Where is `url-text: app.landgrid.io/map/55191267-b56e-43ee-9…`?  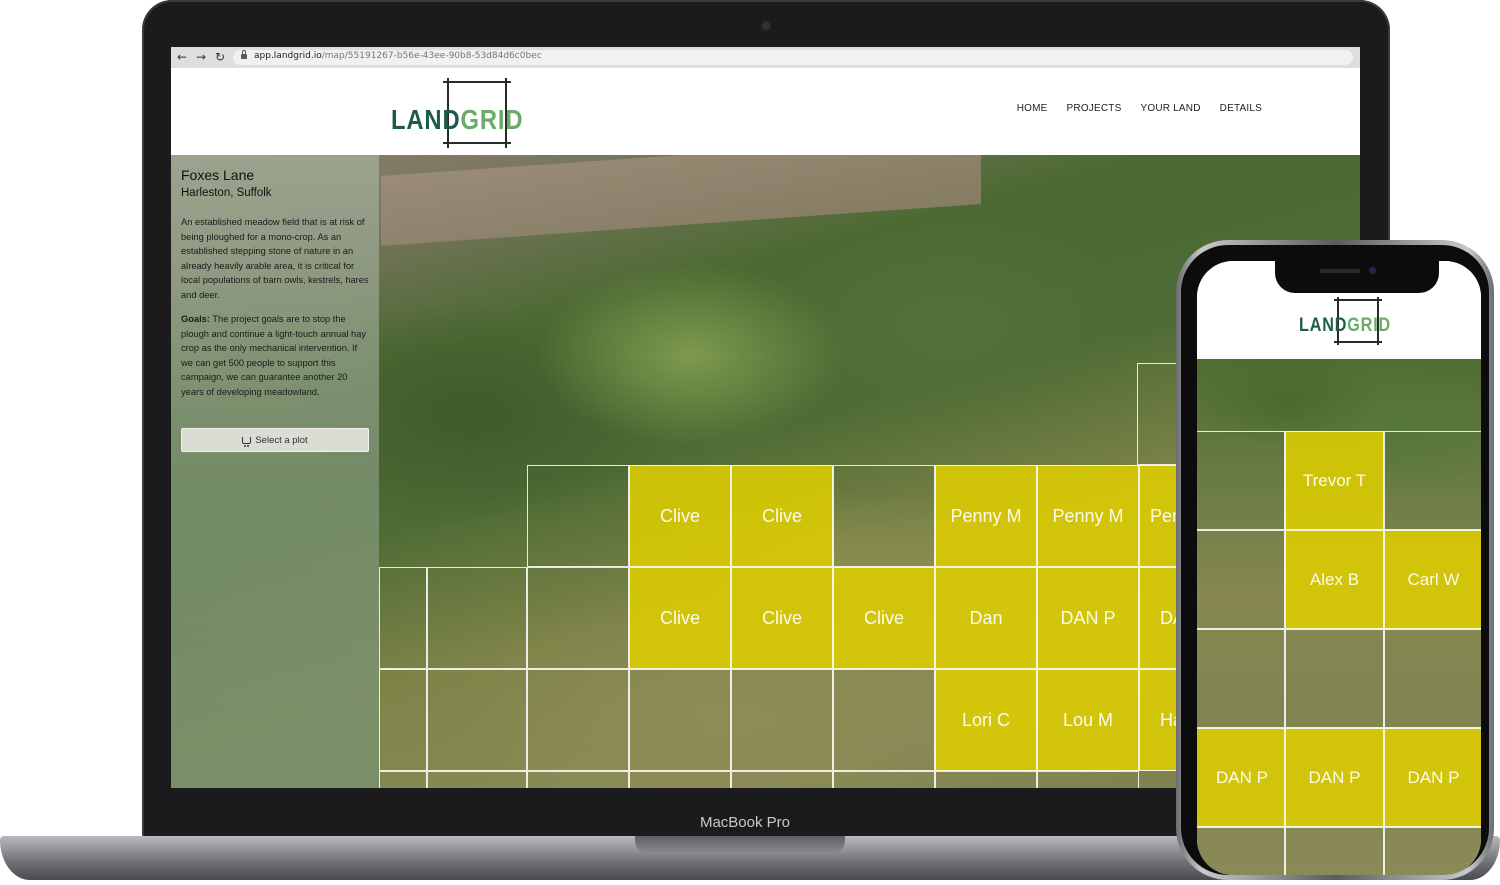
url-text: app.landgrid.io/map/55191267-b56e-43ee-9… is located at coordinates (398, 56).